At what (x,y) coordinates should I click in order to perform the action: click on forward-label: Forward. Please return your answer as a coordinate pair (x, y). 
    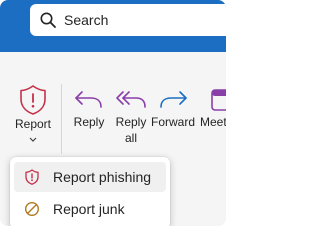
    Looking at the image, I should click on (172, 122).